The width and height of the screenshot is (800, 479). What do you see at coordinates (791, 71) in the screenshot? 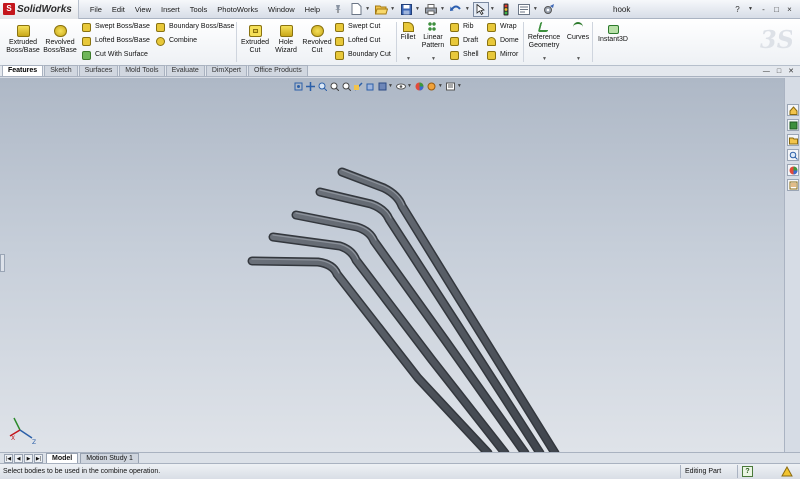
I see `doc-close-button: ✕` at bounding box center [791, 71].